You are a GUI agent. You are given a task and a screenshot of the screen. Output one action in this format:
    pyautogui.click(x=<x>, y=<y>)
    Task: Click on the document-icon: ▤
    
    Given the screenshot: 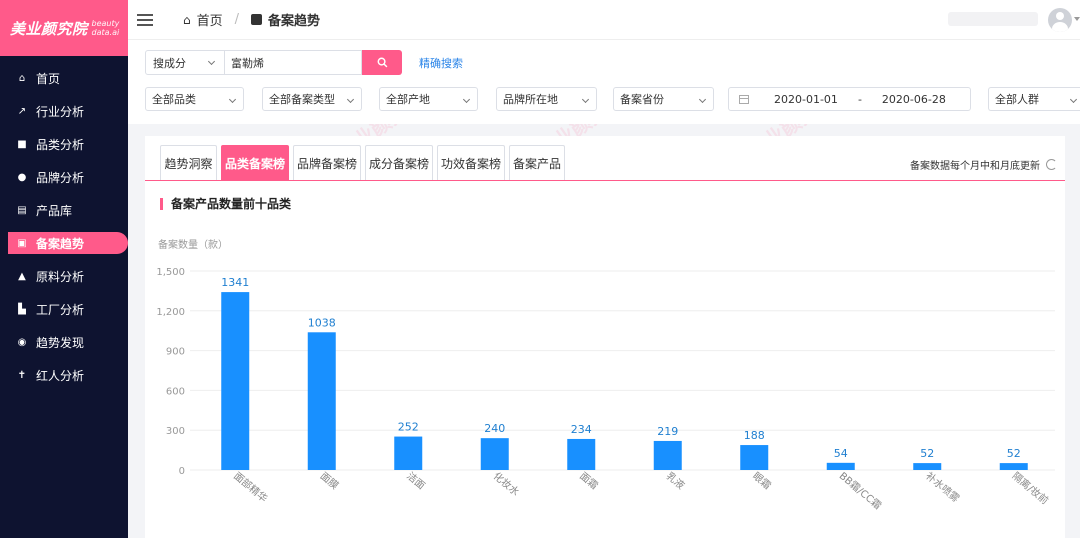 What is the action you would take?
    pyautogui.click(x=22, y=210)
    